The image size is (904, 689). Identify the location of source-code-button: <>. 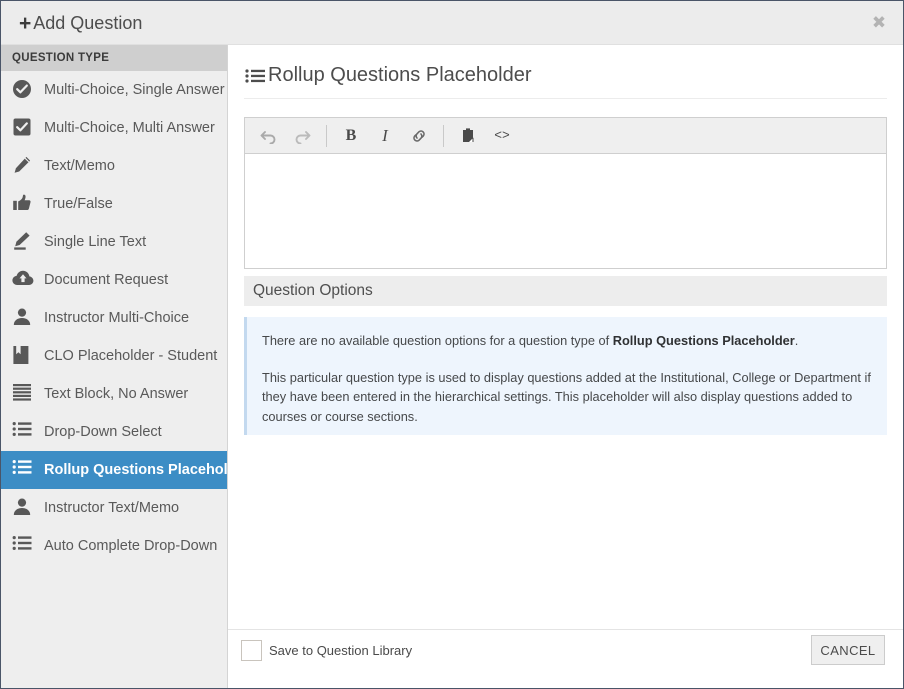
(502, 136).